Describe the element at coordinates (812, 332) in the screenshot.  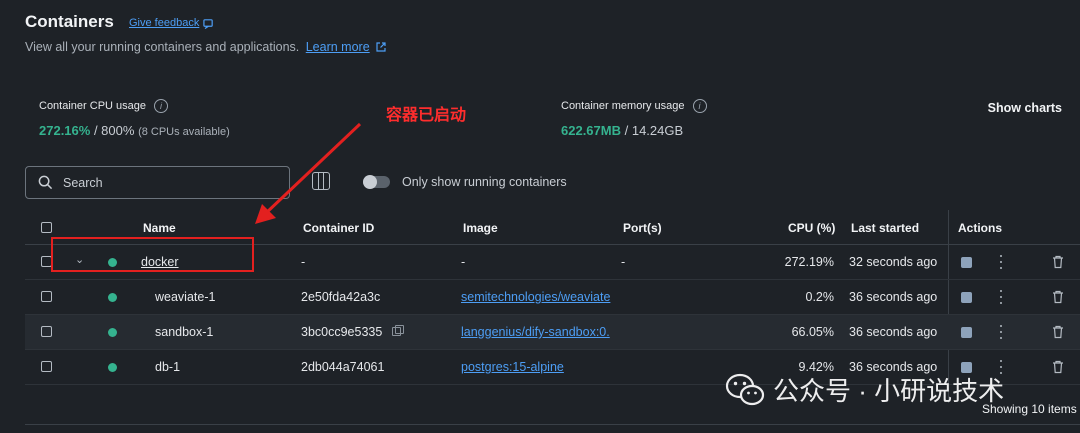
I see `container-cpu: 66.05%` at that location.